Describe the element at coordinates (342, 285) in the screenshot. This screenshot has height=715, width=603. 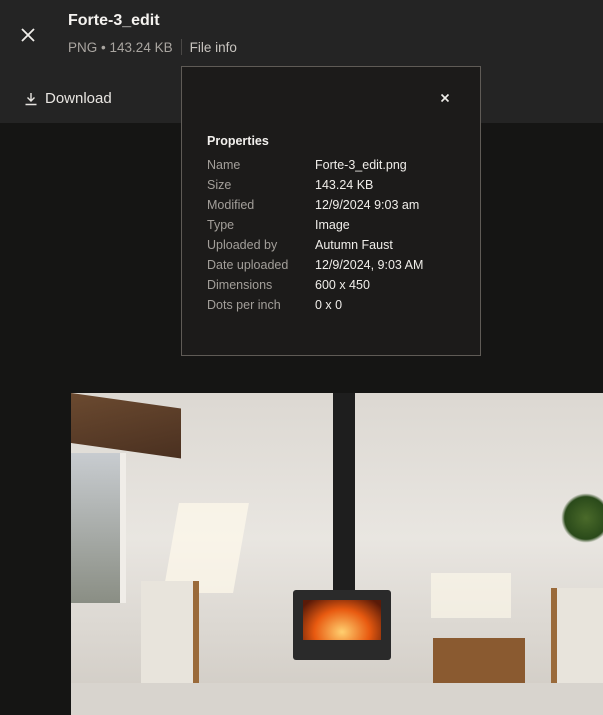
I see `property-value: 600 x 450` at that location.